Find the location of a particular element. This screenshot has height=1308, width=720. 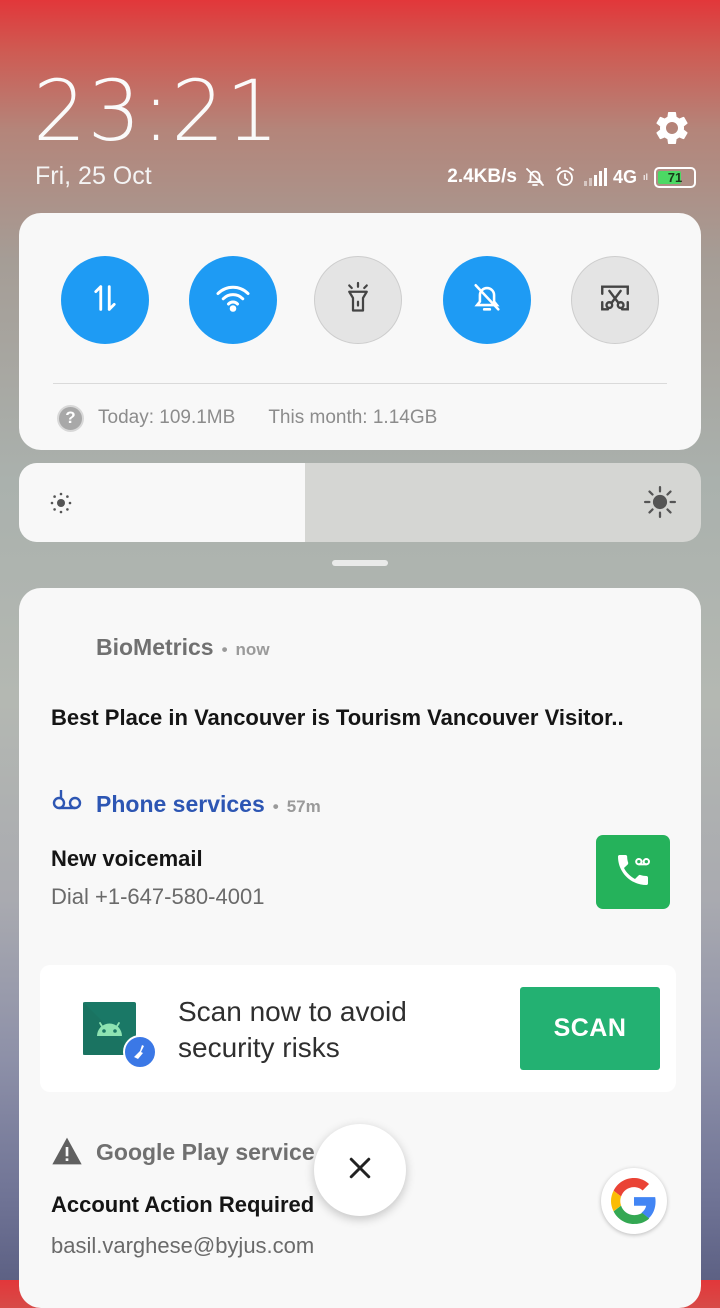

google-logo-icon is located at coordinates (634, 1201).